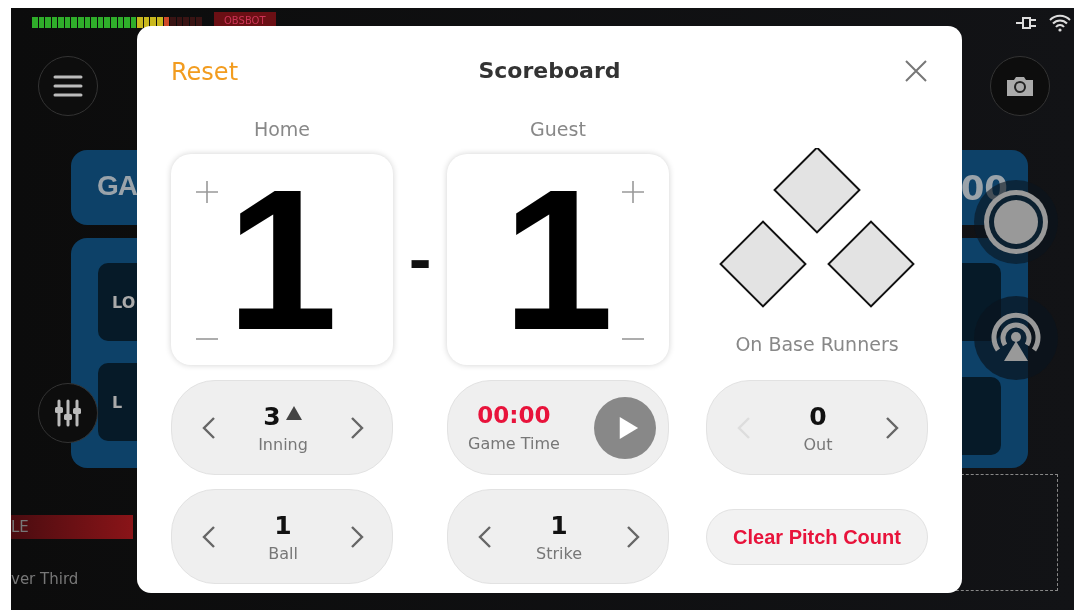  Describe the element at coordinates (559, 553) in the screenshot. I see `strike-label: Strike` at that location.